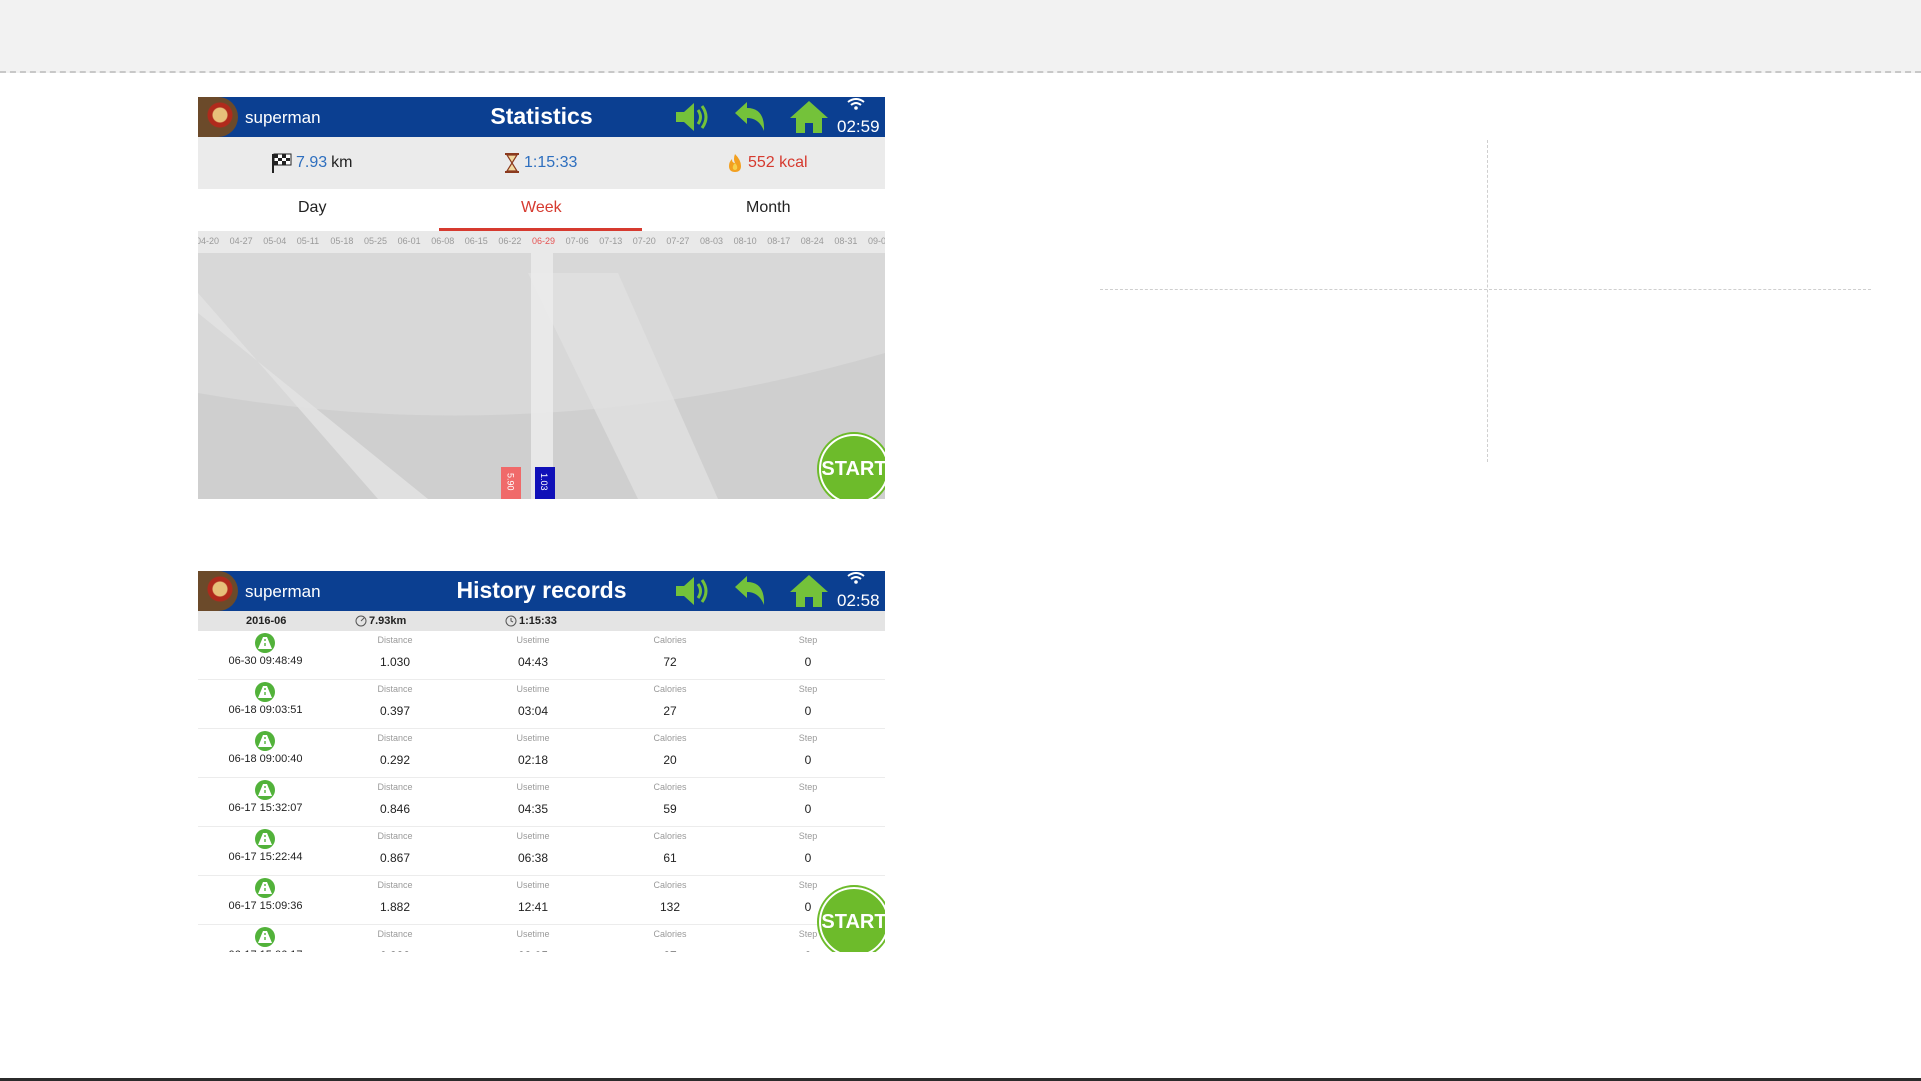 The height and width of the screenshot is (1081, 1921). Describe the element at coordinates (538, 621) in the screenshot. I see `total-time-value: 1:15:33` at that location.